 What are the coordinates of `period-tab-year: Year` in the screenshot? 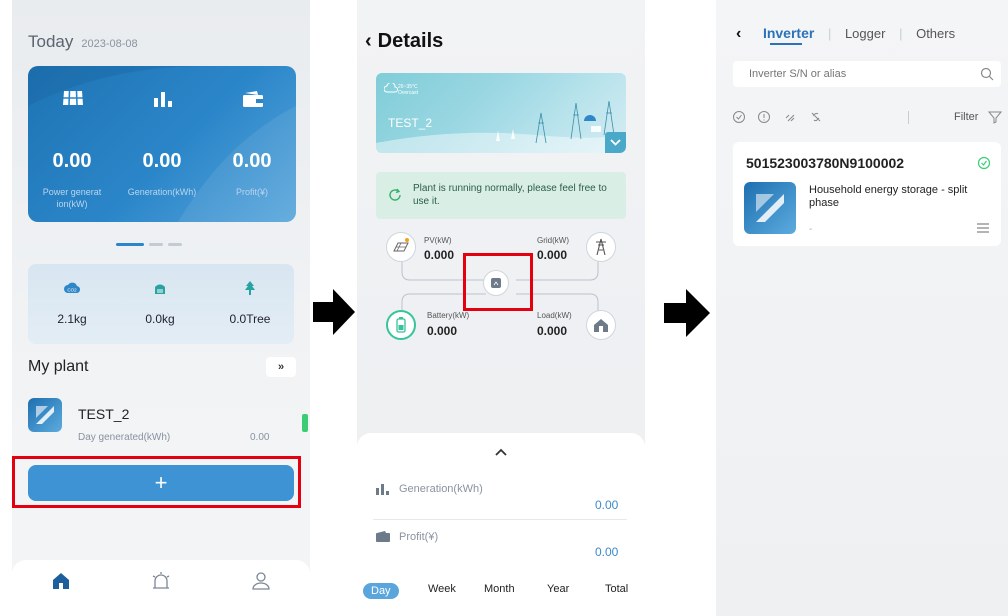 It's located at (558, 589).